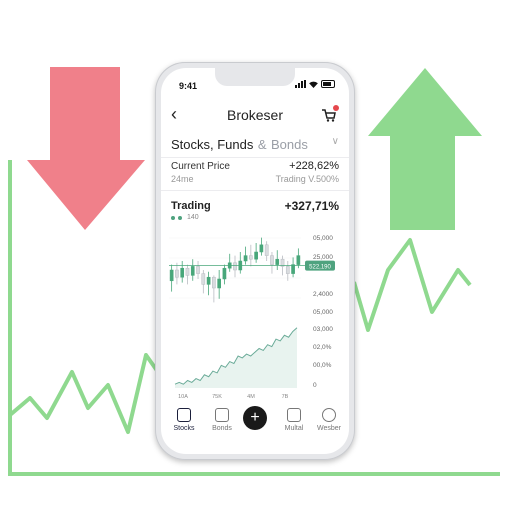 The height and width of the screenshot is (512, 512). I want to click on tab-label: Bonds, so click(222, 428).